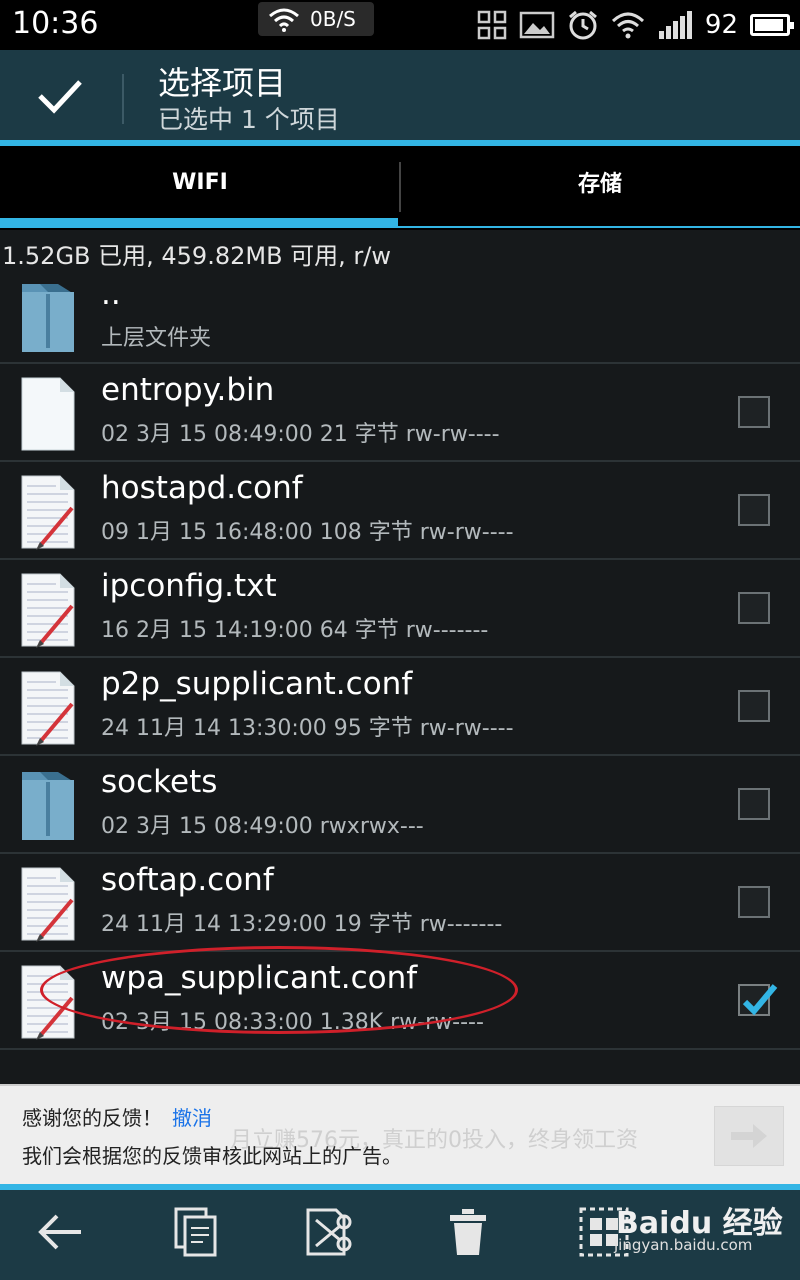 The height and width of the screenshot is (1280, 800). I want to click on delete-icon, so click(468, 1232).